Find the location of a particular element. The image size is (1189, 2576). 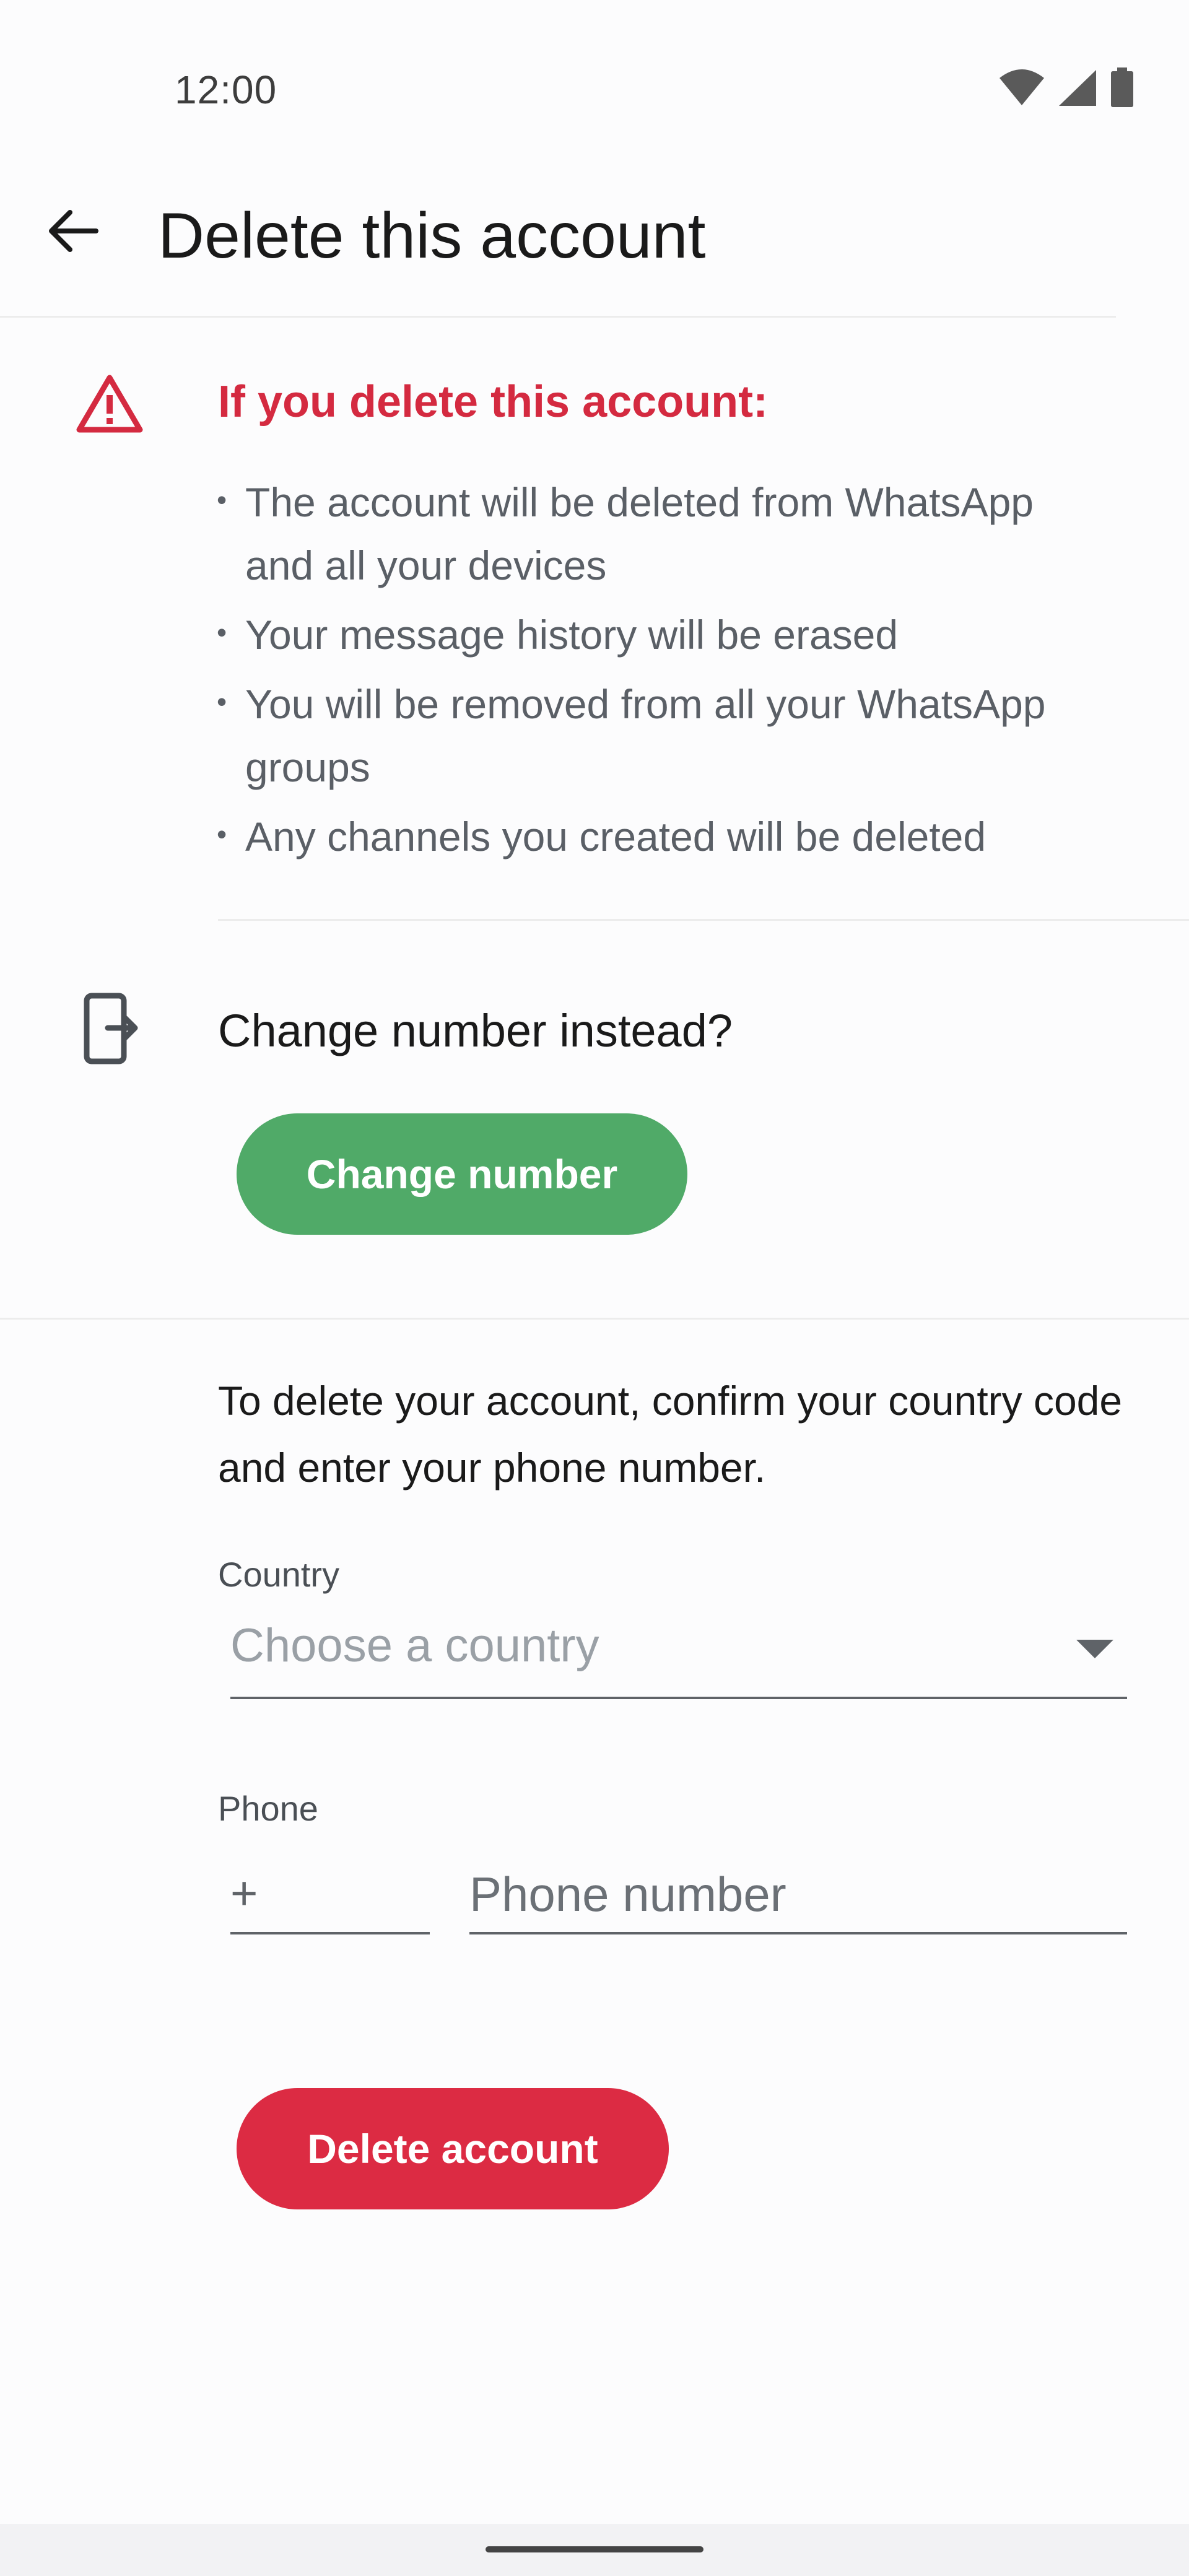

warning-triangle-icon is located at coordinates (110, 404).